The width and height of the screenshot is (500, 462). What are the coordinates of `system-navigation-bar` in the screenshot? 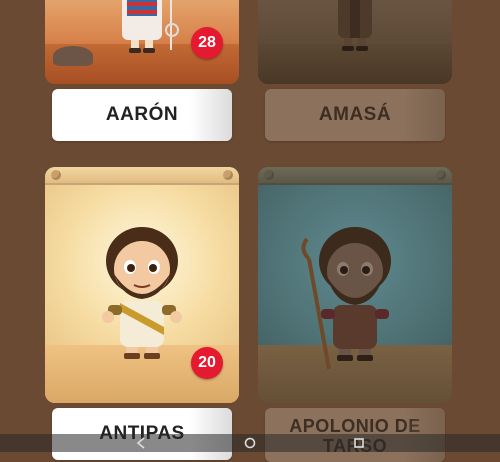 It's located at (250, 443).